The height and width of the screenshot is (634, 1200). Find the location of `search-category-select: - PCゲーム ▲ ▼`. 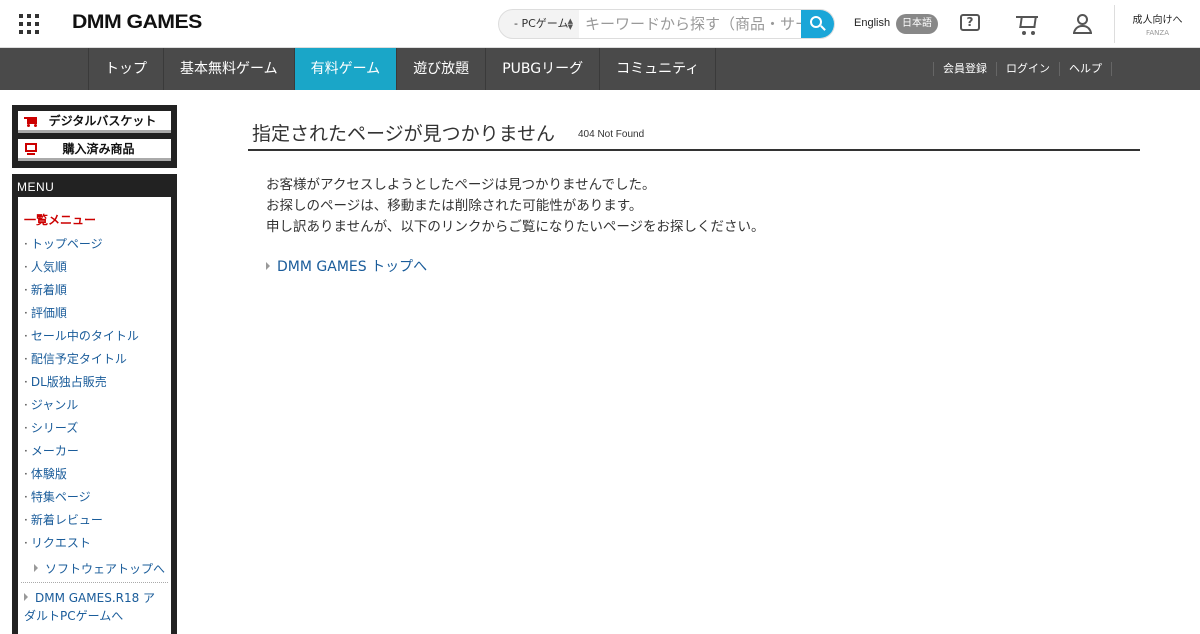

search-category-select: - PCゲーム ▲ ▼ is located at coordinates (539, 24).